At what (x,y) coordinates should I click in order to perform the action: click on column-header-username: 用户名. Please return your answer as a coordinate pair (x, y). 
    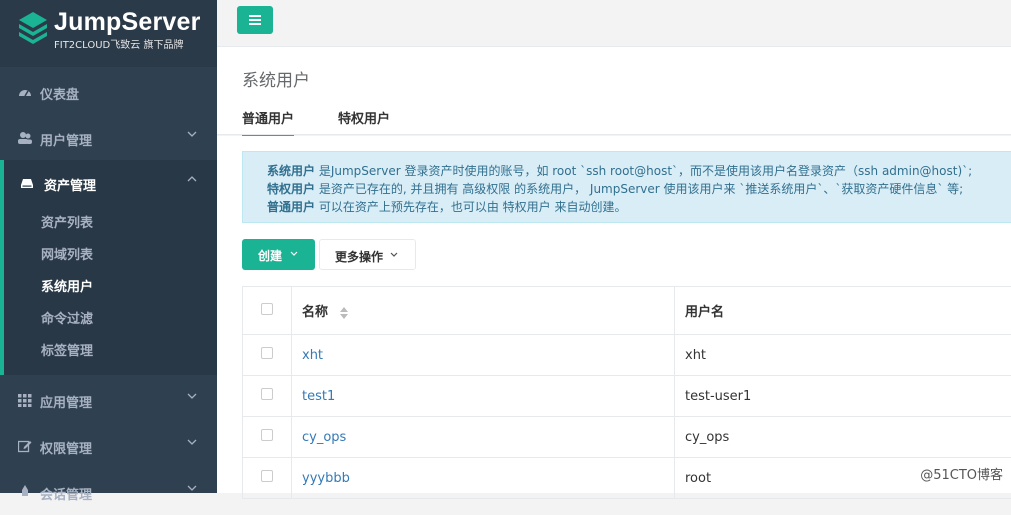
    Looking at the image, I should click on (843, 311).